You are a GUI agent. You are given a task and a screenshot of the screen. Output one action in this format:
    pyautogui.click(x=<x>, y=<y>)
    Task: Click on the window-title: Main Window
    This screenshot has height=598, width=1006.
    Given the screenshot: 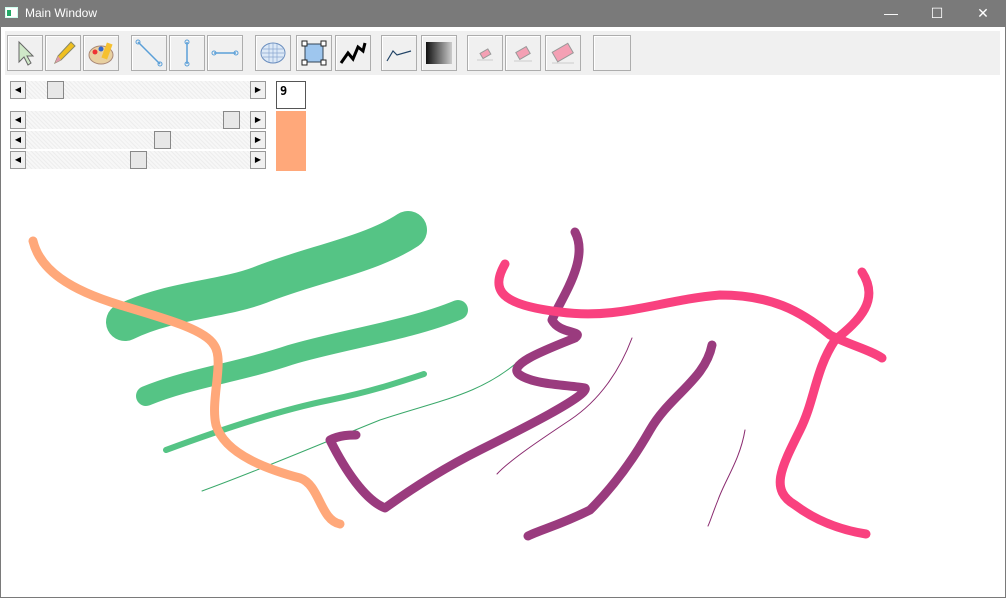 What is the action you would take?
    pyautogui.click(x=61, y=13)
    